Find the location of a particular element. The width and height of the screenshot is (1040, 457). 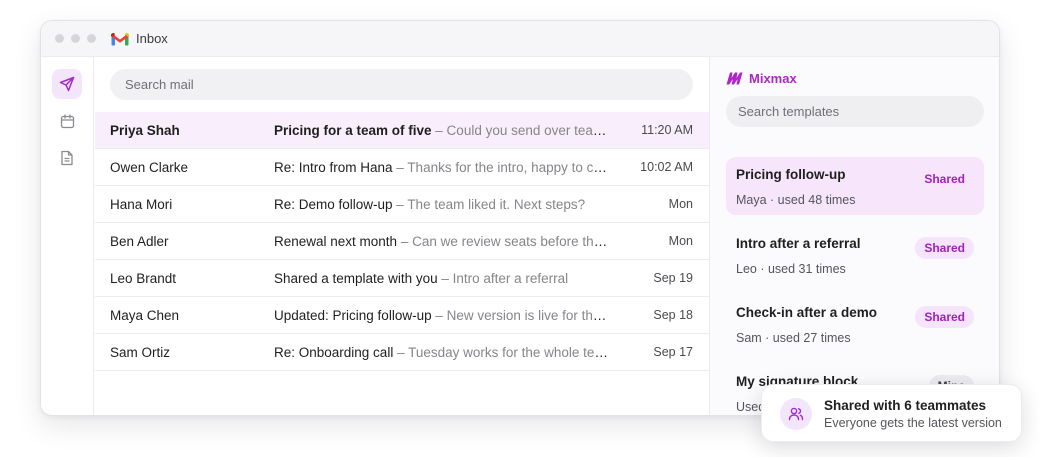

template-title: Pricing follow-up is located at coordinates (791, 174).